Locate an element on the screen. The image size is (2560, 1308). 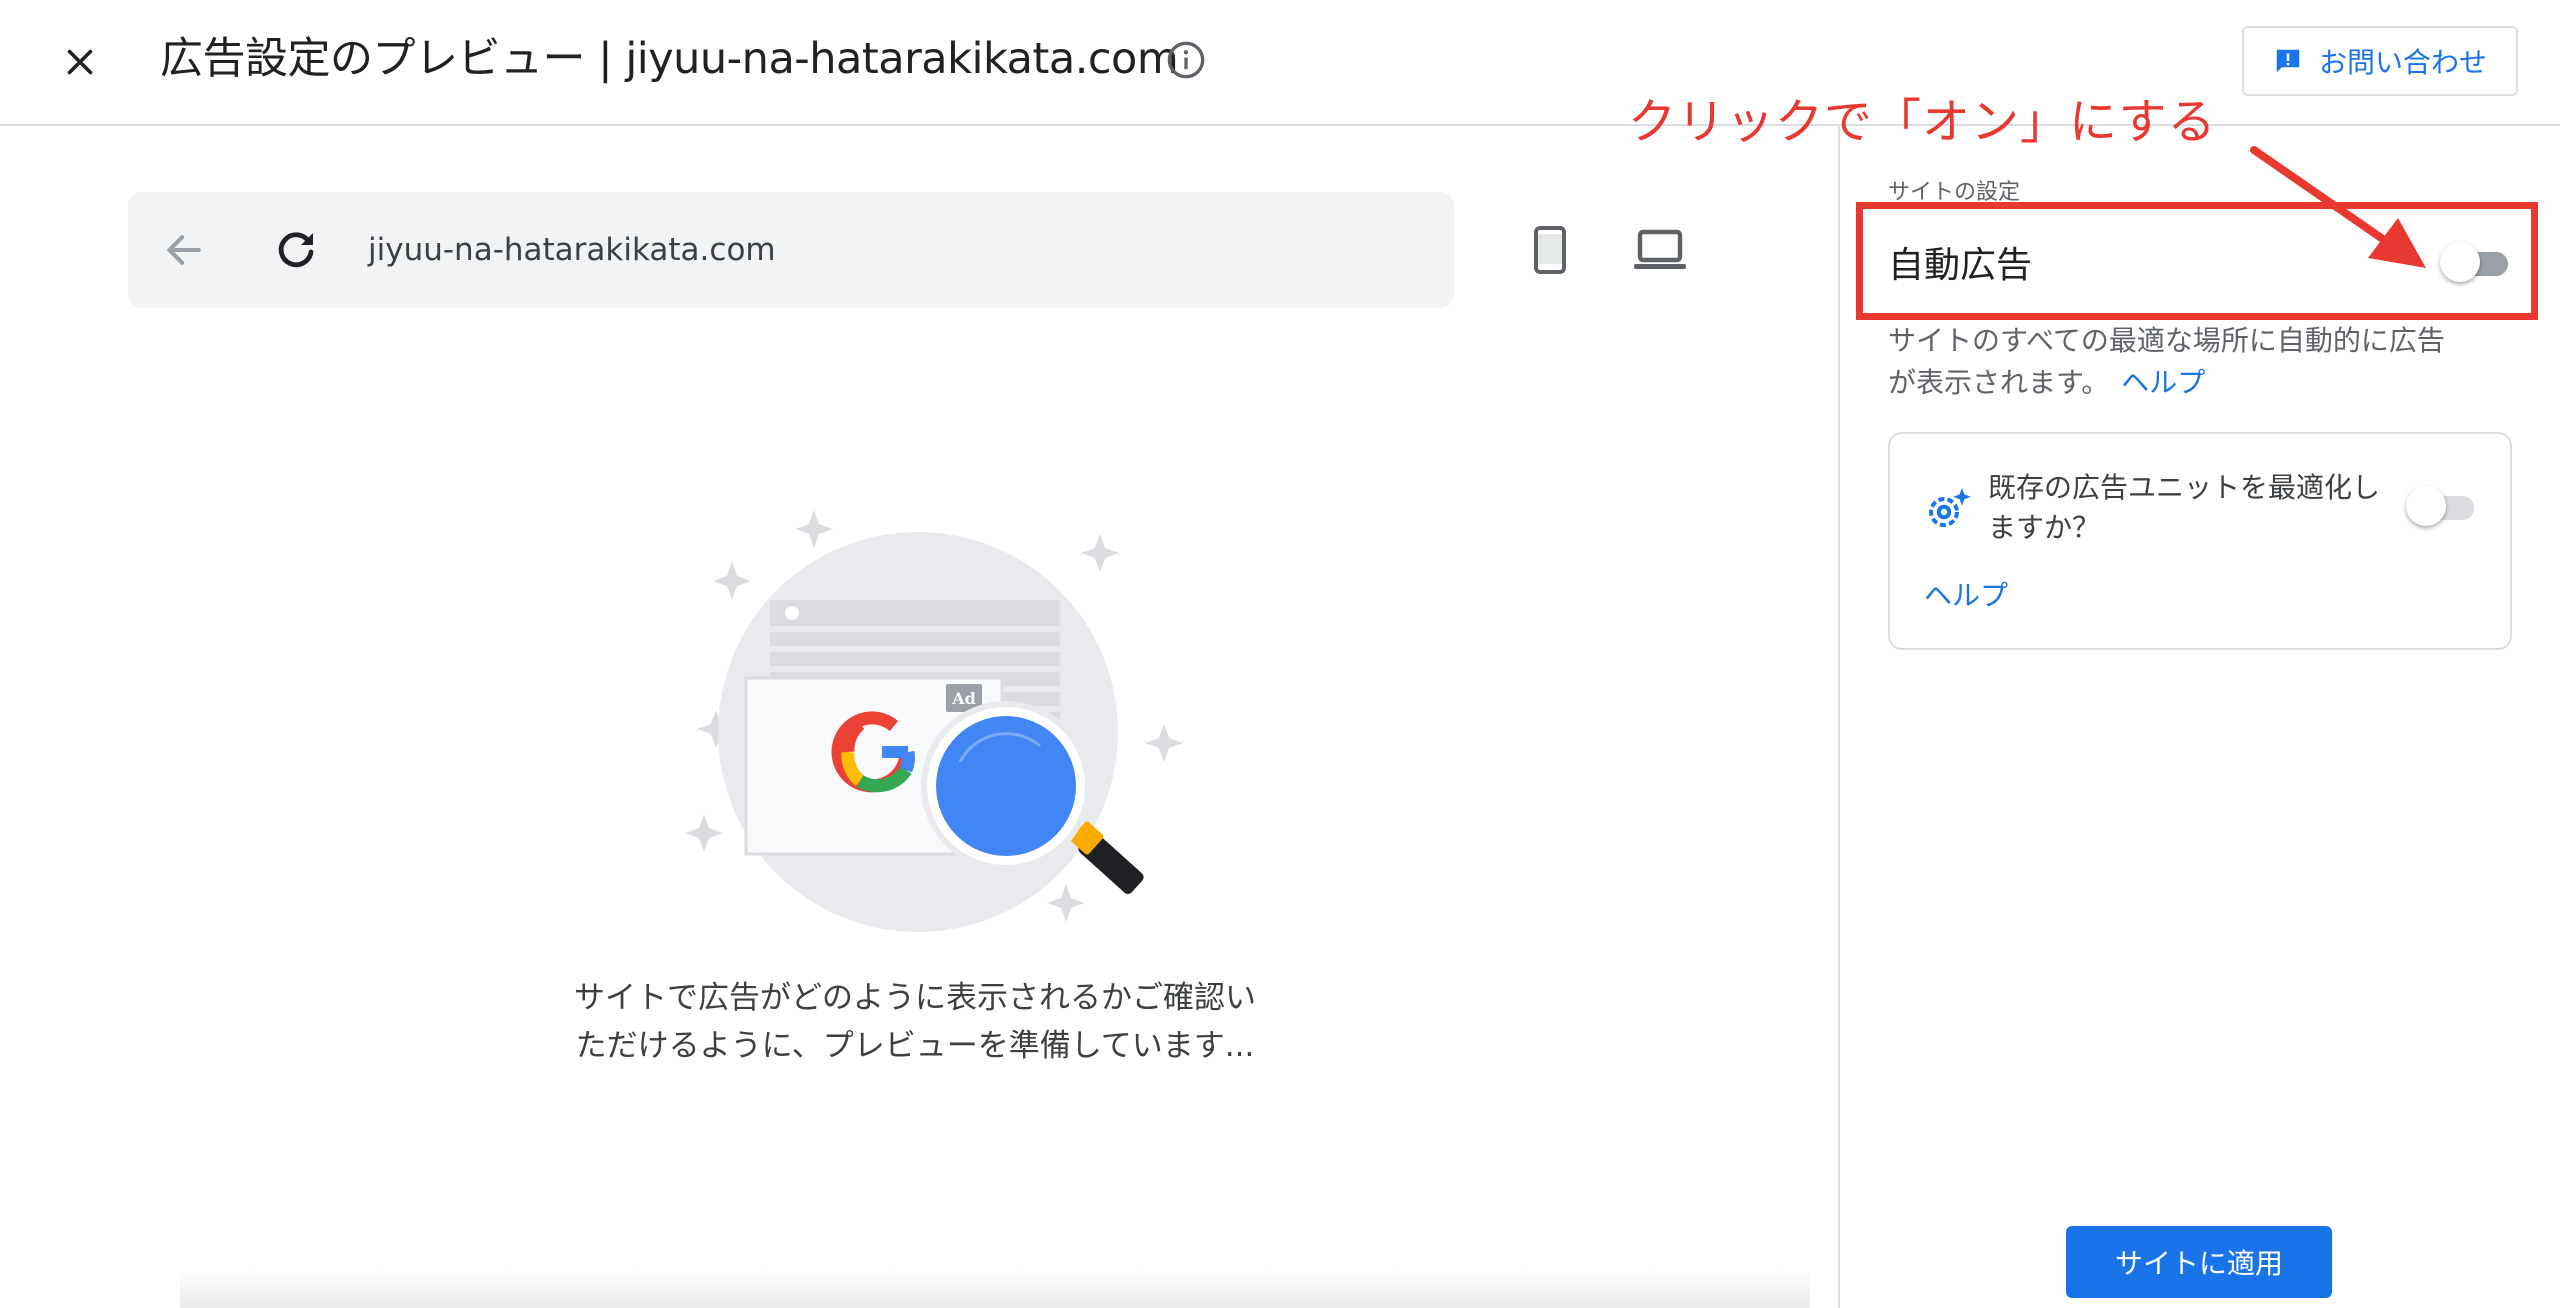
apply-to-site-button: サイトに適用 is located at coordinates (2199, 1262).